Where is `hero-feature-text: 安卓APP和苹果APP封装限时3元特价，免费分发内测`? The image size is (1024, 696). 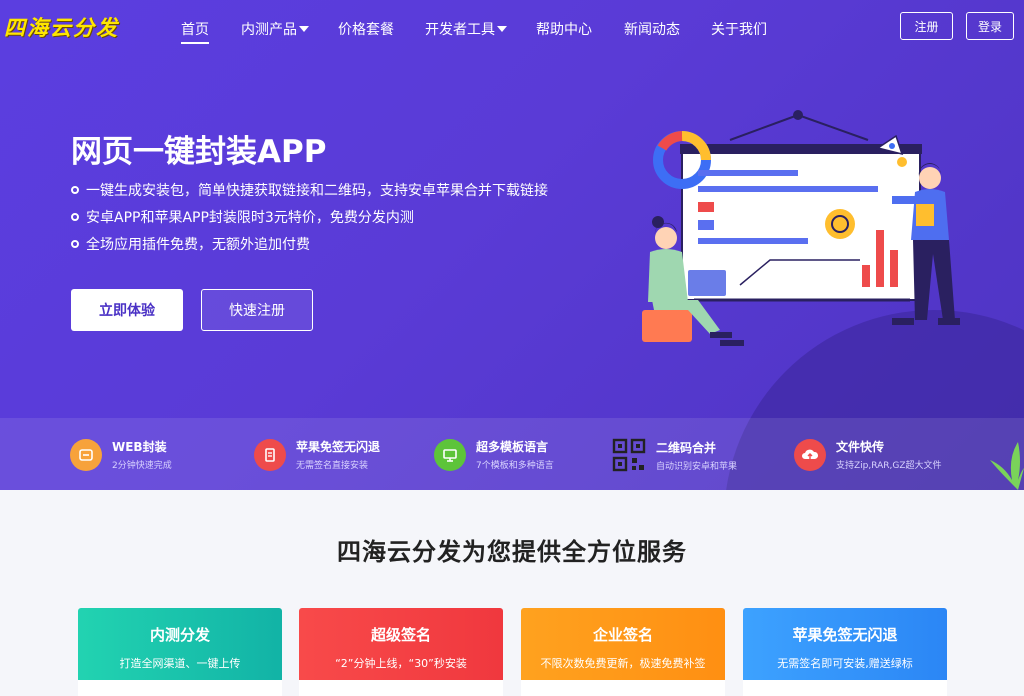 hero-feature-text: 安卓APP和苹果APP封装限时3元特价，免费分发内测 is located at coordinates (250, 217).